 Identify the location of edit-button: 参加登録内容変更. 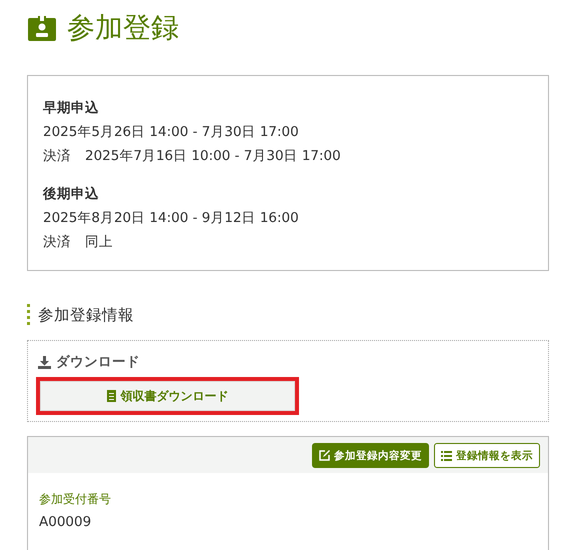
(370, 455).